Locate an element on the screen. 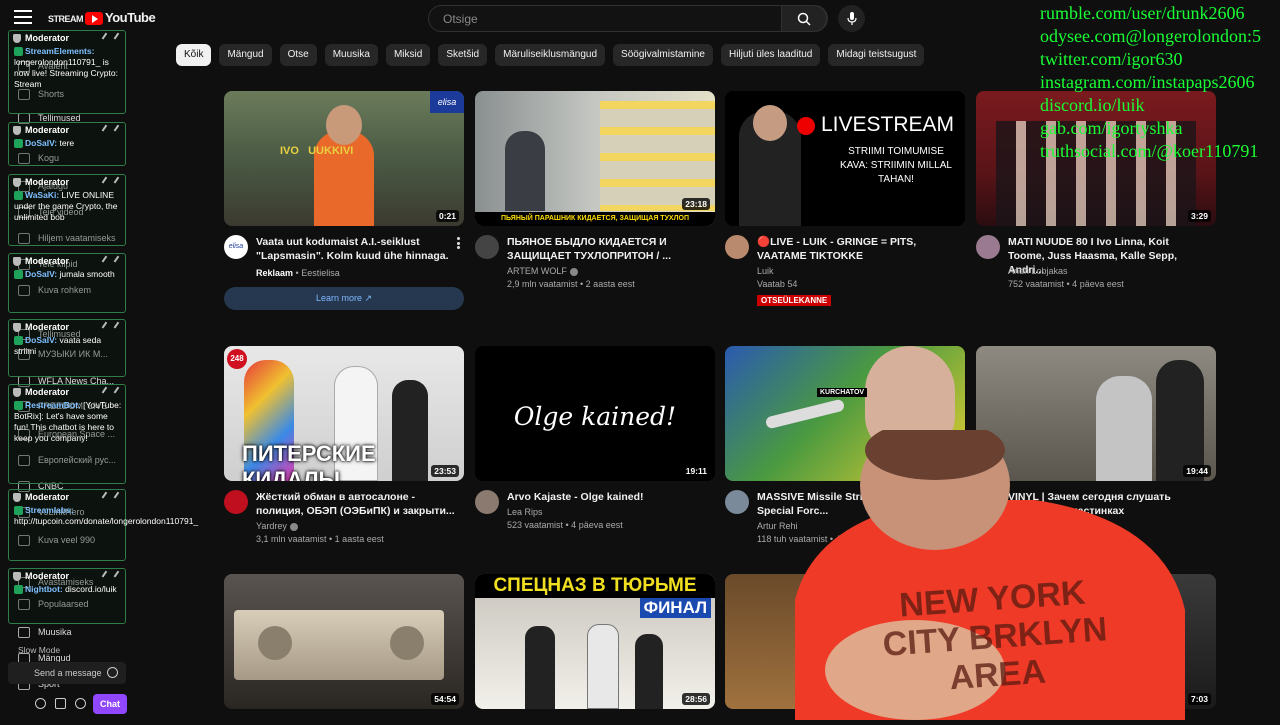 The width and height of the screenshot is (1280, 725). chip-all: Kõik is located at coordinates (194, 55).